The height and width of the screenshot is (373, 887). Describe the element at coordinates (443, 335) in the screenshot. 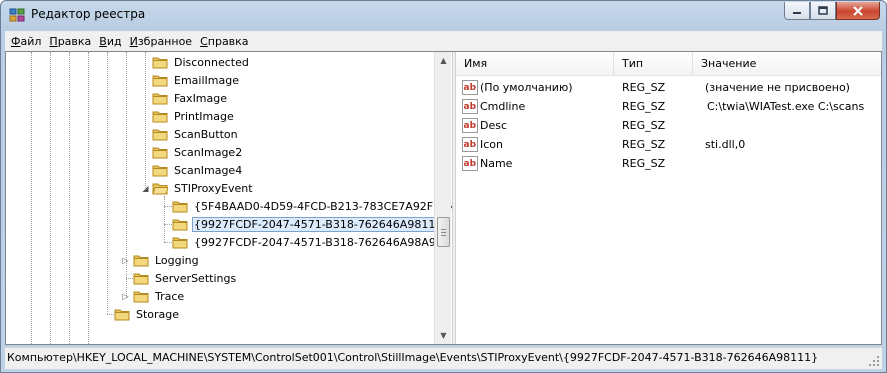

I see `scroll-down-arrow-icon: ▼` at that location.